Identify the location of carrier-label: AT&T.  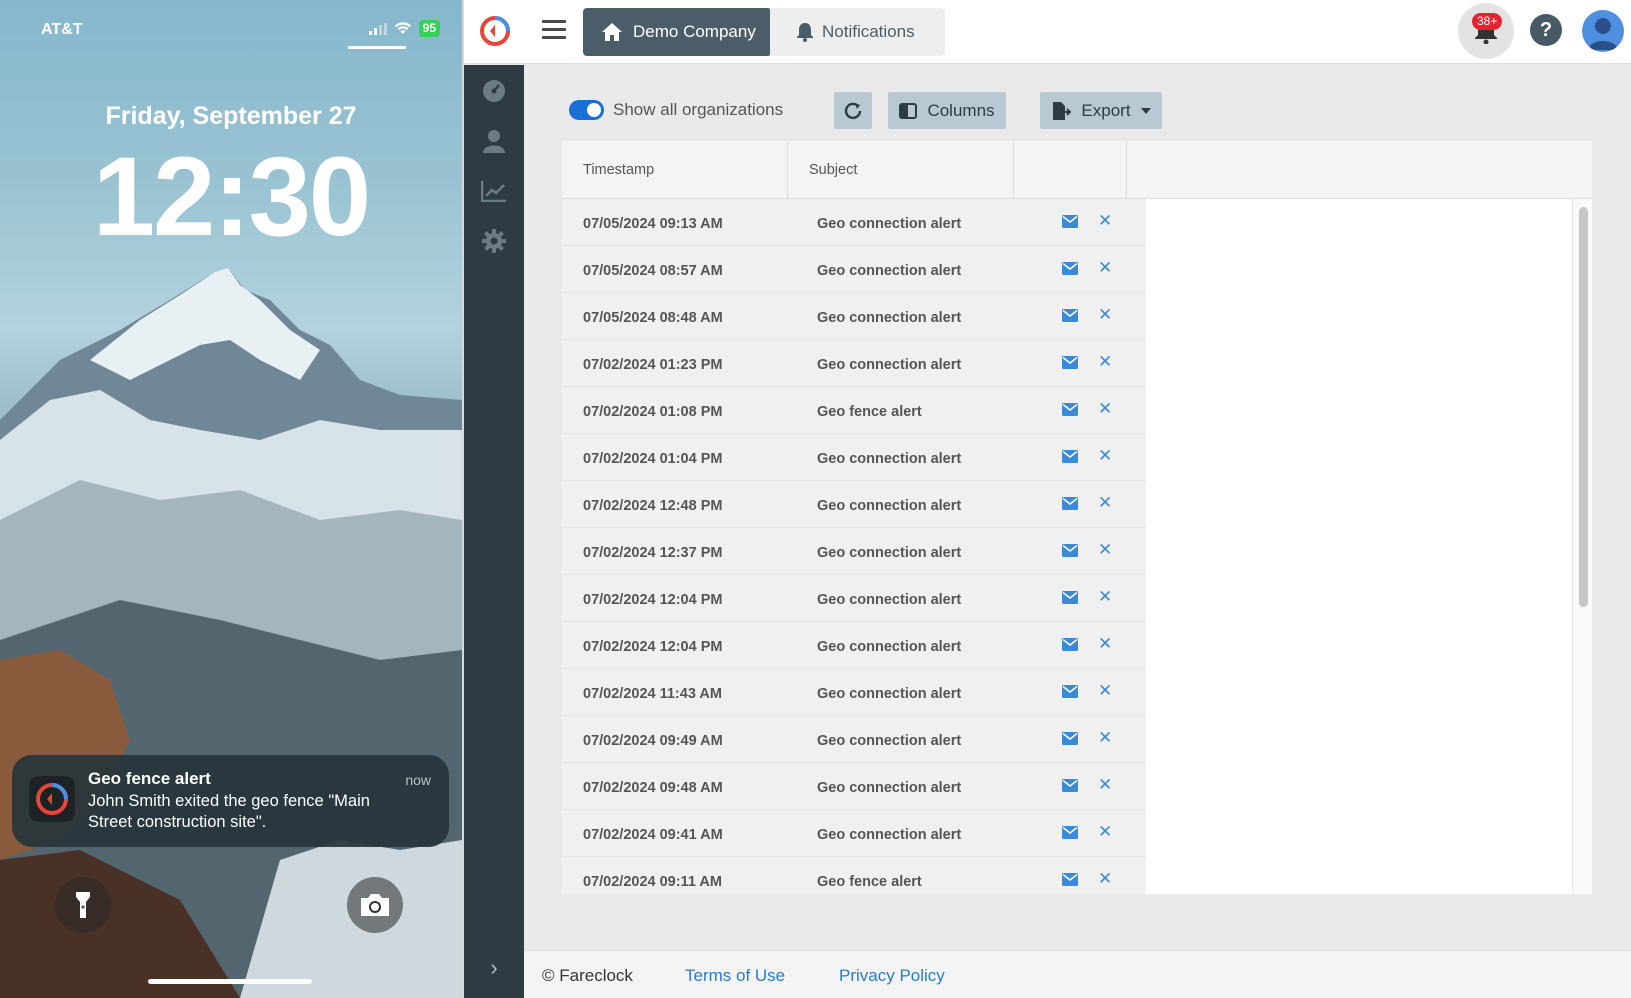
(62, 29).